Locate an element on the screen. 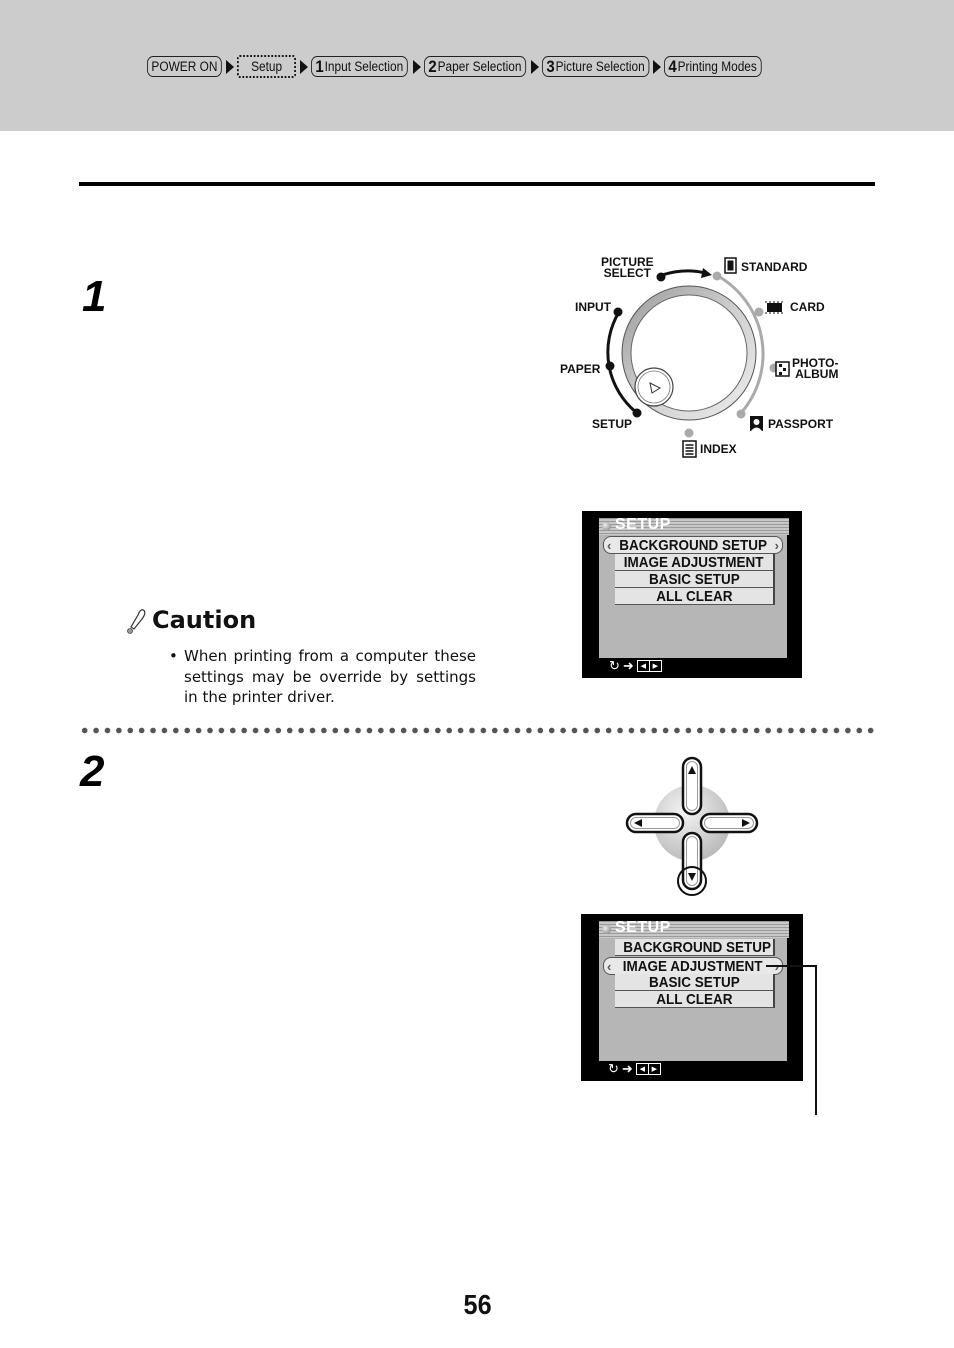 The width and height of the screenshot is (954, 1348). dpad-up-button is located at coordinates (692, 786).